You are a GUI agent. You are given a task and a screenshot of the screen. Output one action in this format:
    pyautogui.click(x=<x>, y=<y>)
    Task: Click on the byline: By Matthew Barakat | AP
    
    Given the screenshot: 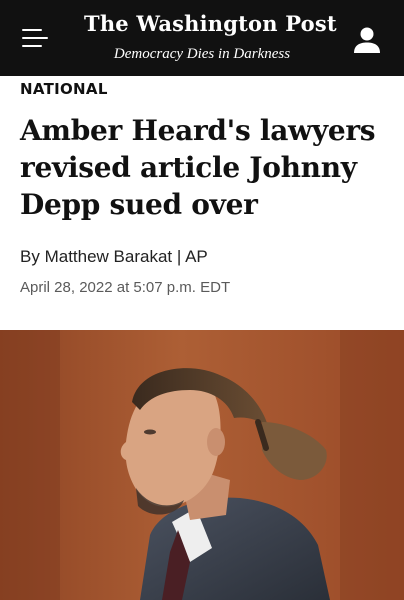 What is the action you would take?
    pyautogui.click(x=114, y=257)
    